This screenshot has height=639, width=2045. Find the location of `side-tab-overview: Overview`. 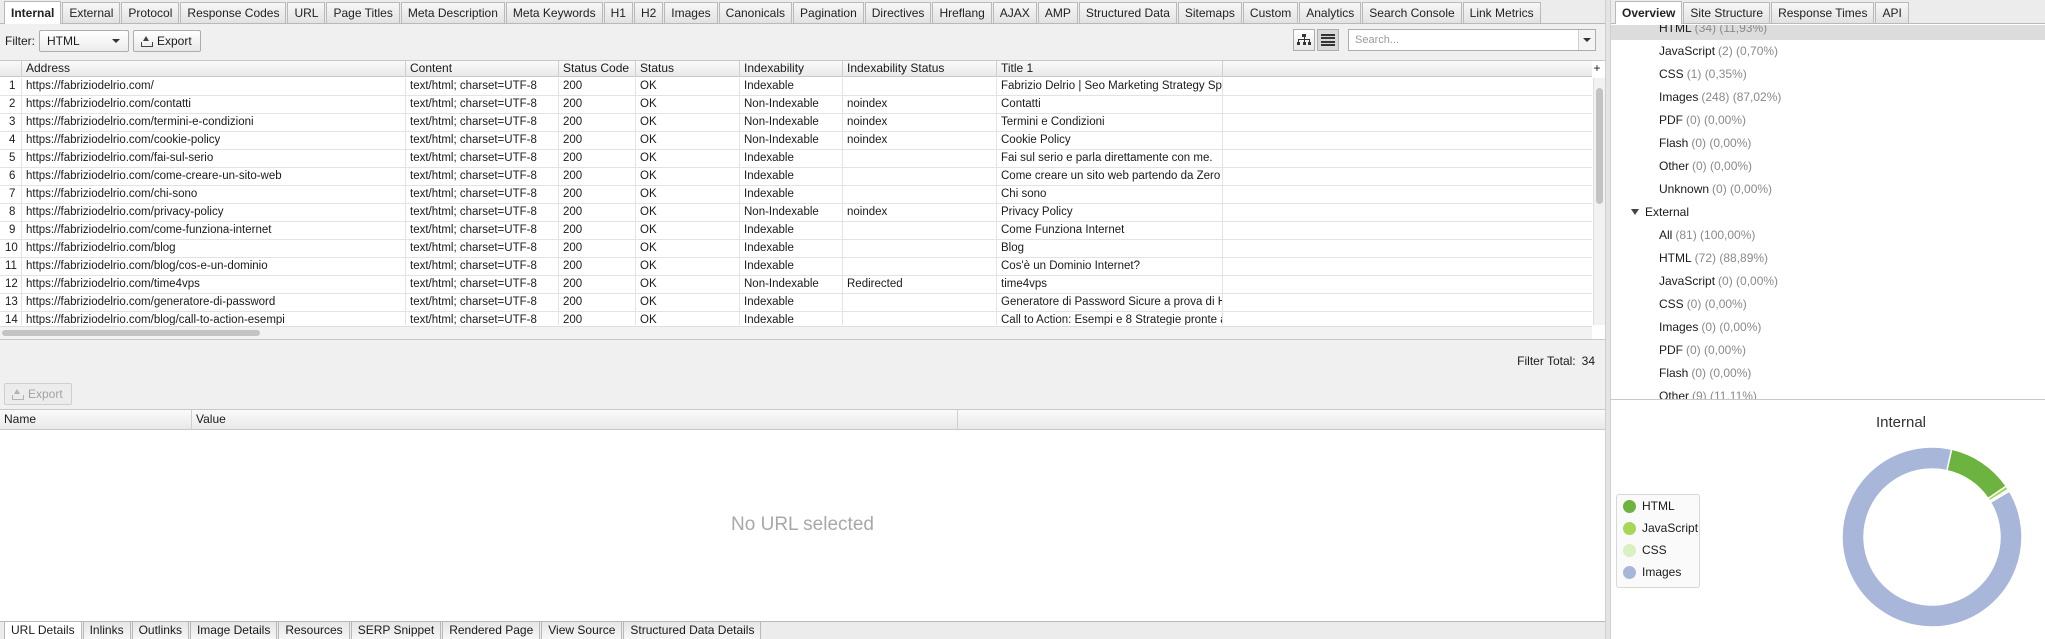

side-tab-overview: Overview is located at coordinates (1649, 12).